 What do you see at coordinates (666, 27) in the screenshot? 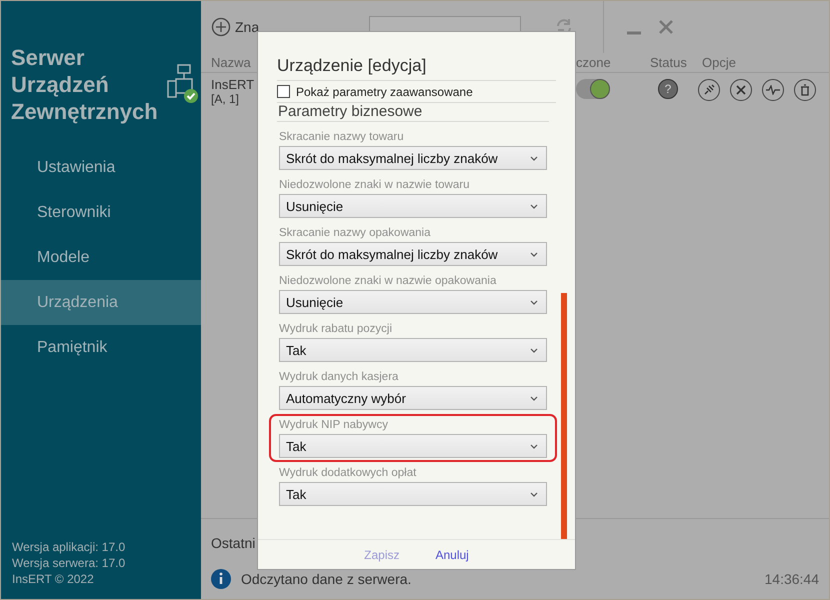
I see `close-icon` at bounding box center [666, 27].